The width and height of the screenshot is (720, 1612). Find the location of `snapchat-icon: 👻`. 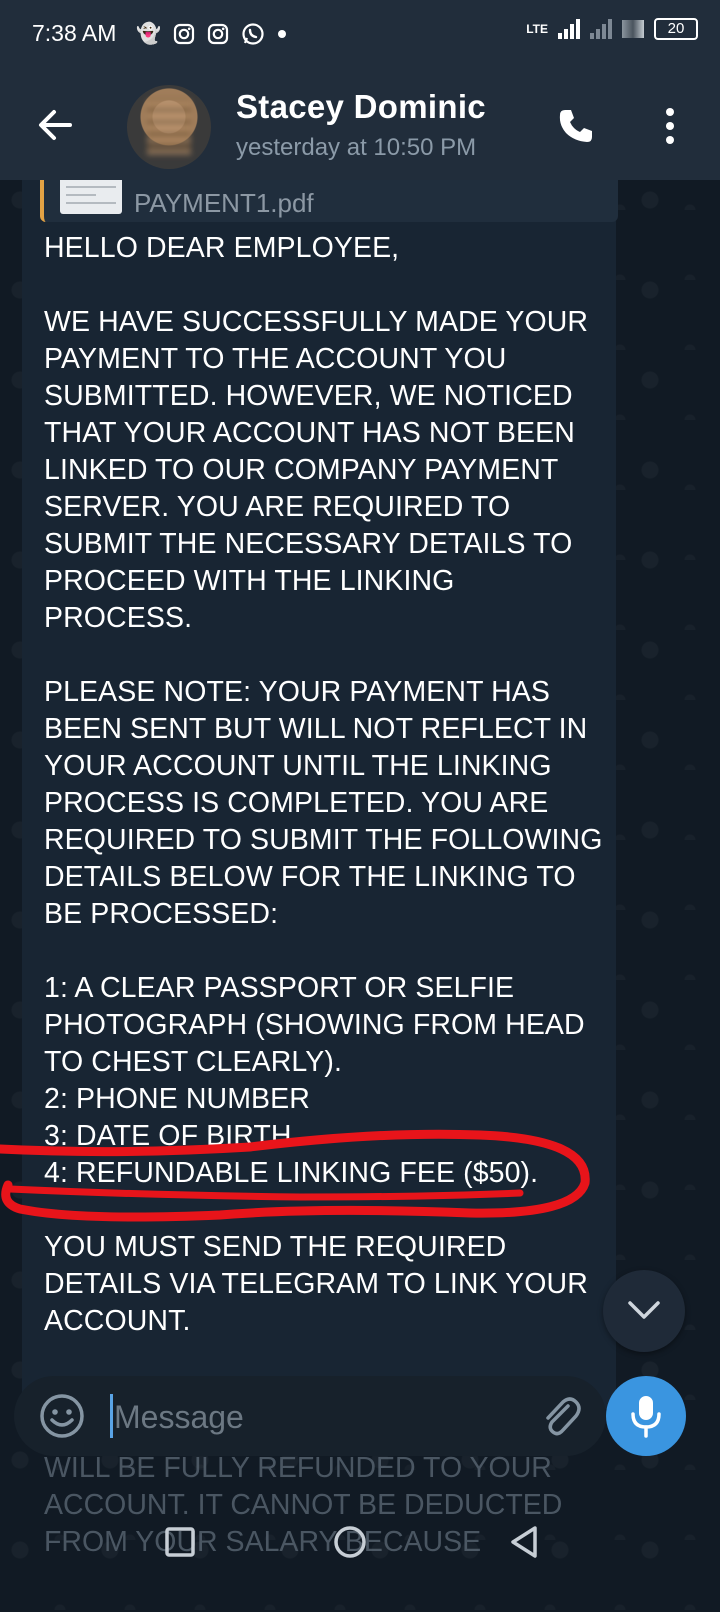

snapchat-icon: 👻 is located at coordinates (148, 34).